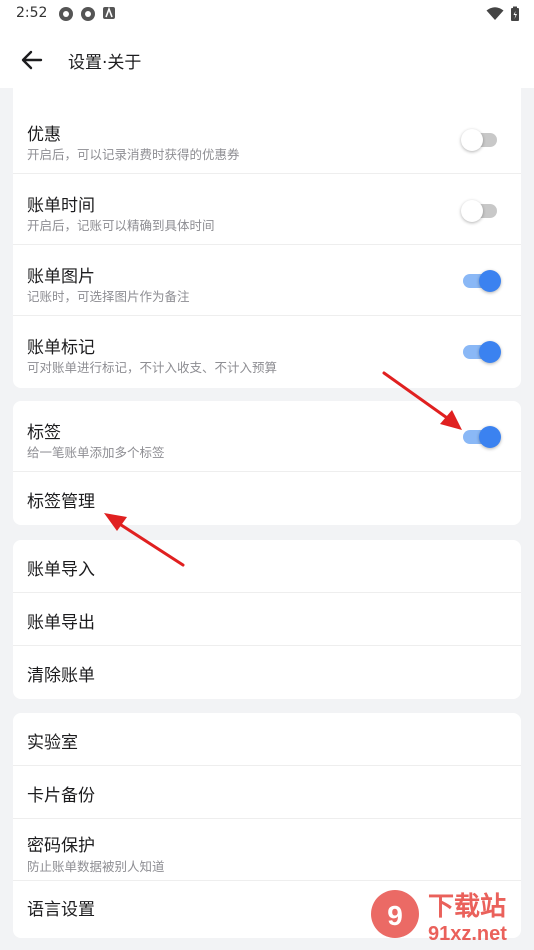 This screenshot has width=534, height=950. Describe the element at coordinates (481, 352) in the screenshot. I see `bill-mark-toggle` at that location.